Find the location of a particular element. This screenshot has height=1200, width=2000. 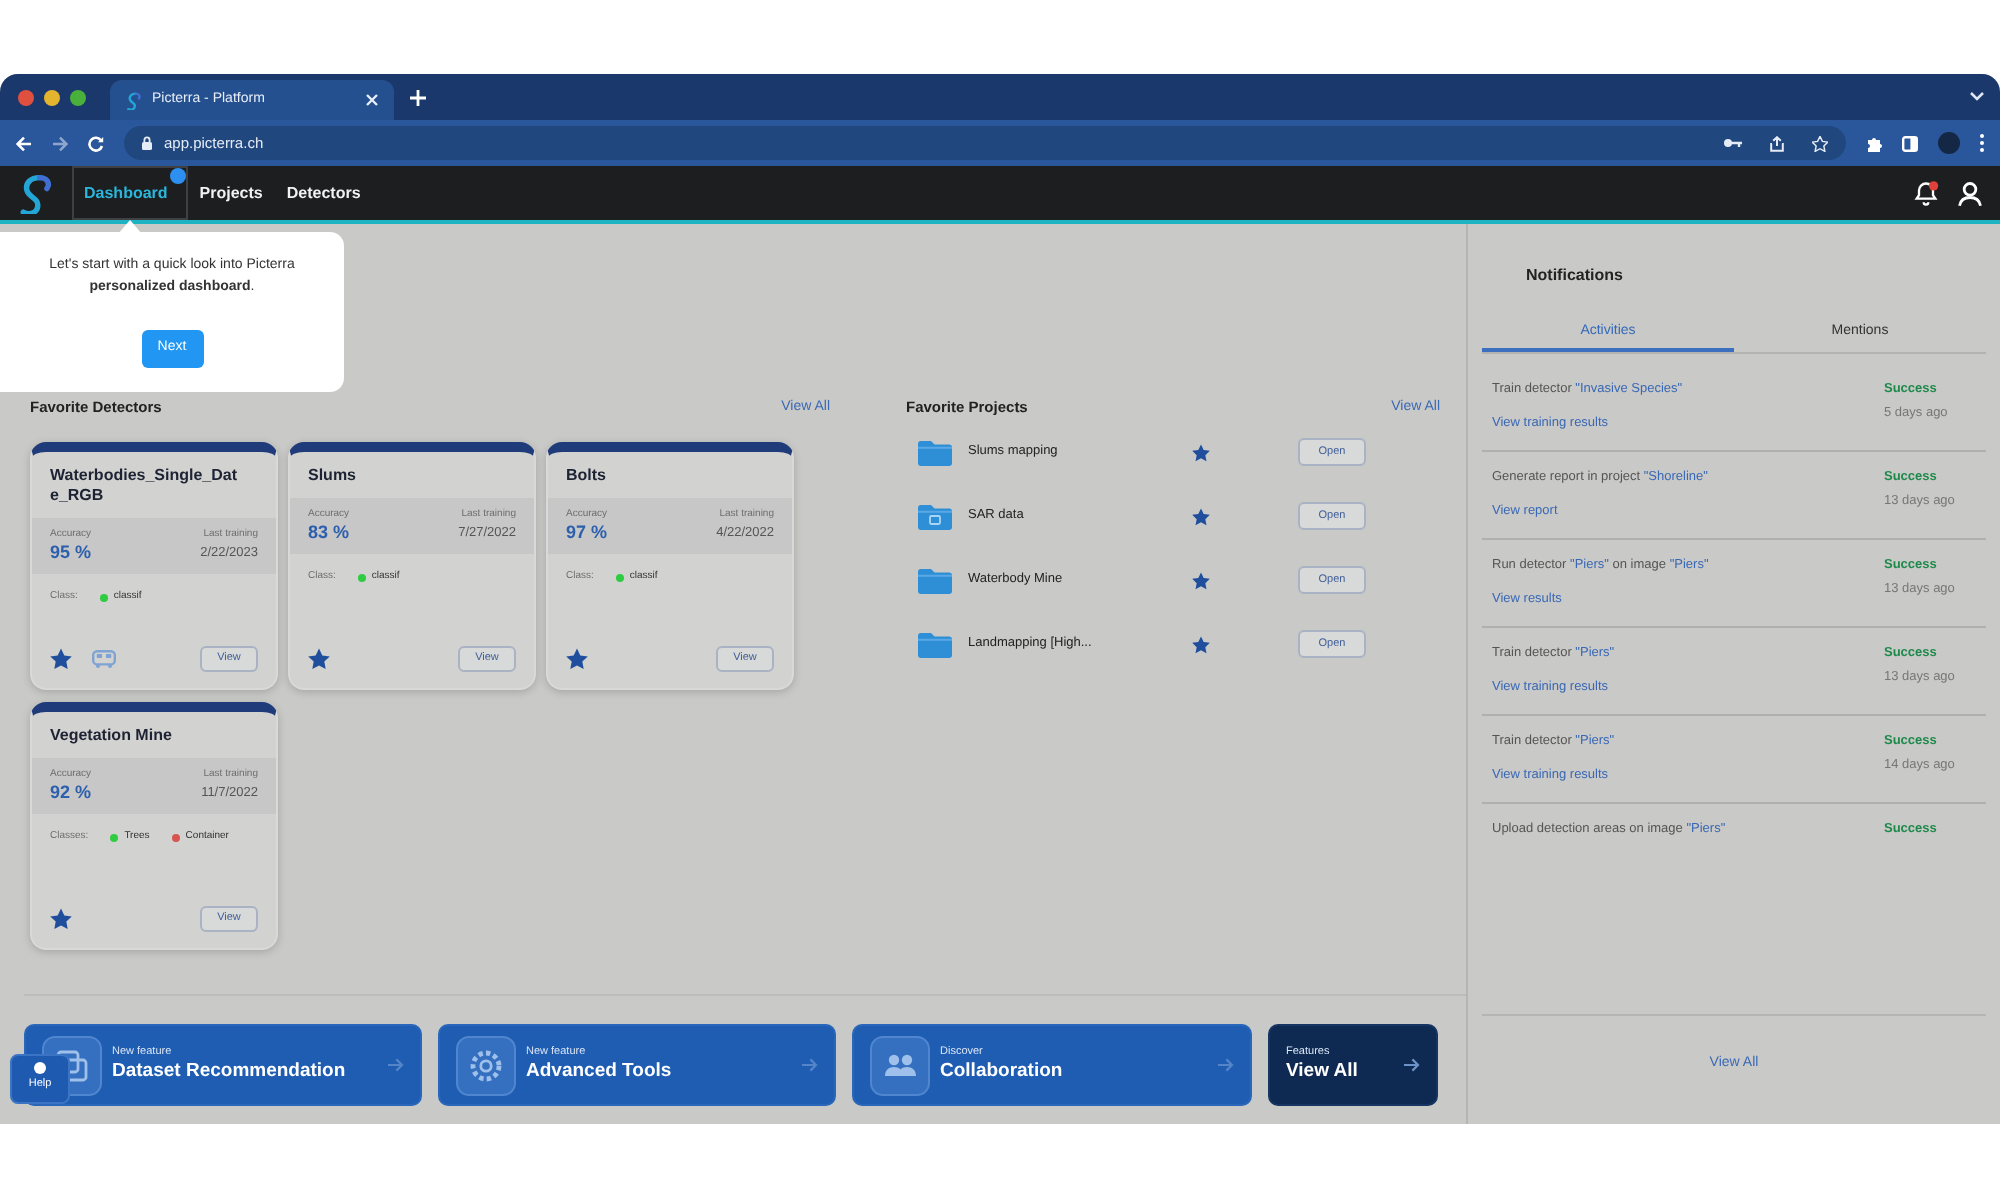

close-icon is located at coordinates (372, 100).